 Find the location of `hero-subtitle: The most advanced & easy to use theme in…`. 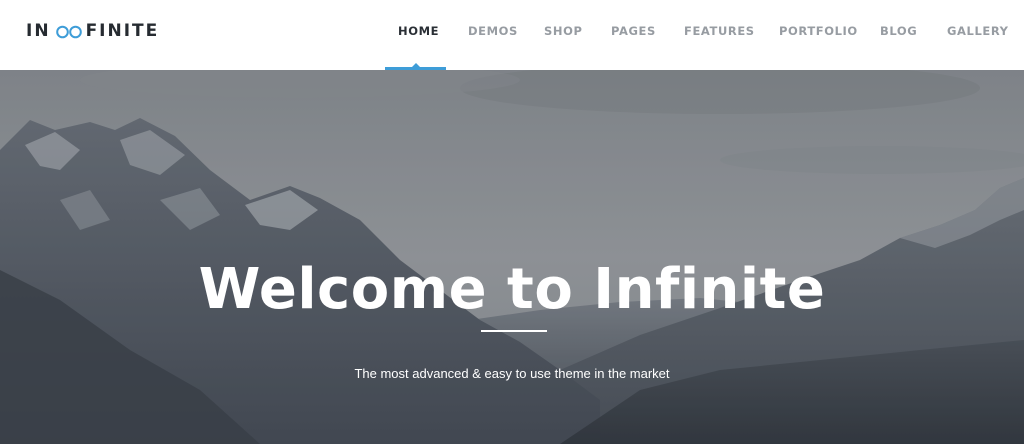

hero-subtitle: The most advanced & easy to use theme in… is located at coordinates (512, 373).